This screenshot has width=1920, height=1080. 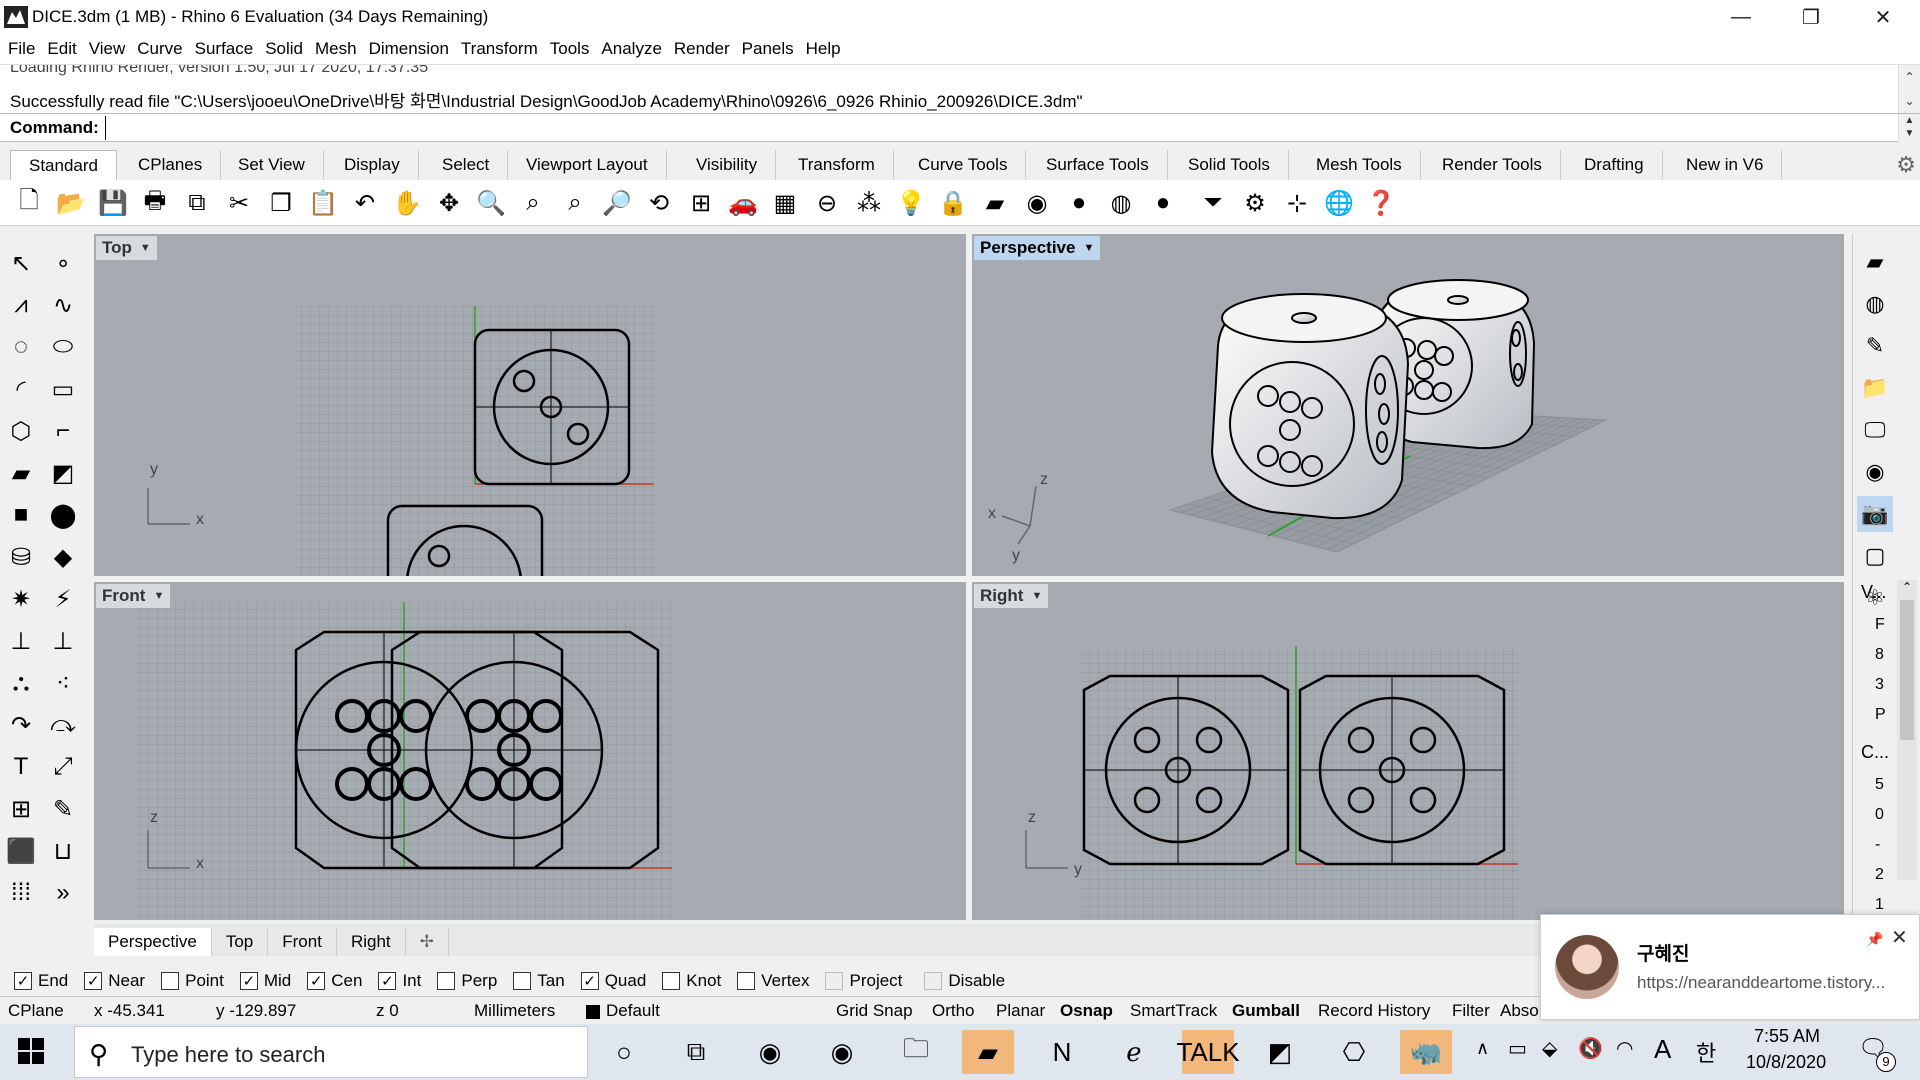 I want to click on viewport-label-perspective: Perspective ▼, so click(x=1037, y=248).